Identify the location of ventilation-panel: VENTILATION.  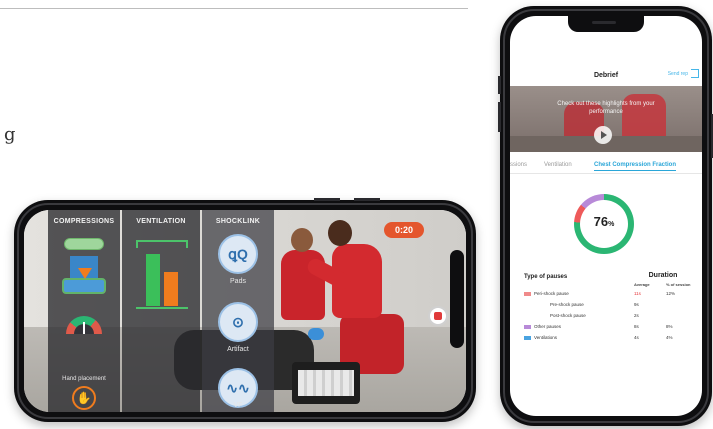
(161, 311).